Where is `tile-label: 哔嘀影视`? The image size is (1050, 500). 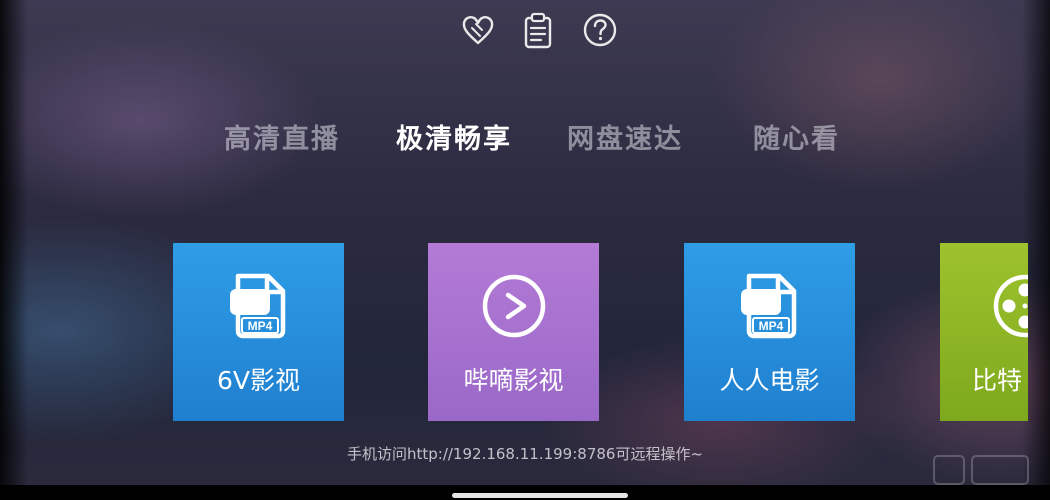
tile-label: 哔嘀影视 is located at coordinates (513, 380).